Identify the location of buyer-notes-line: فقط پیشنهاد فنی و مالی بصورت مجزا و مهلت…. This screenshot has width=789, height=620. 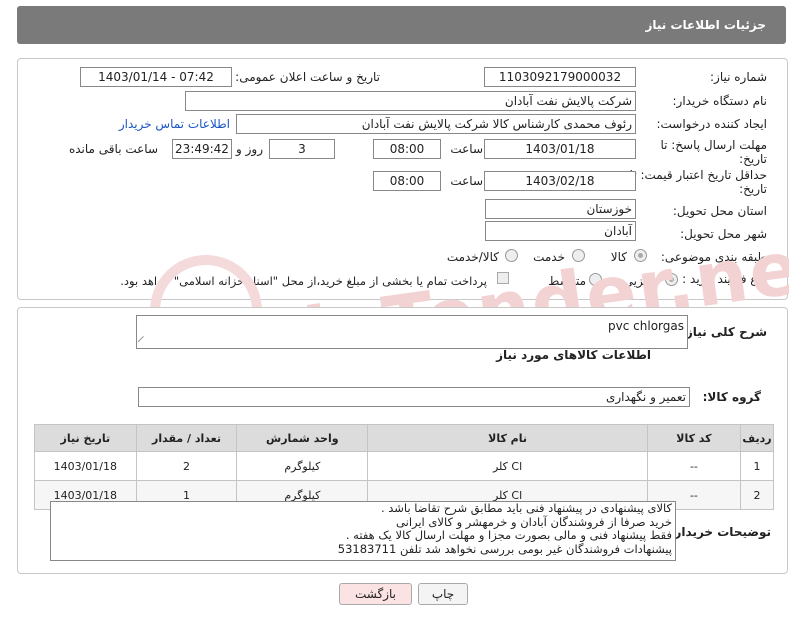
(508, 535).